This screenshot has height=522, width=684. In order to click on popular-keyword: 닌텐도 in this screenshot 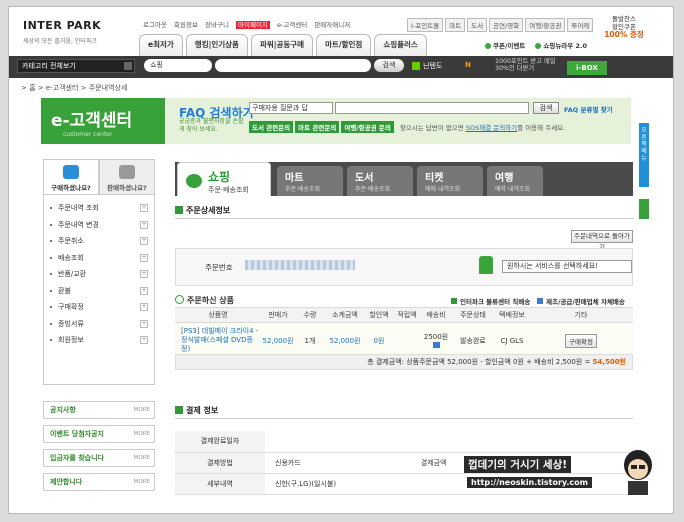, I will do `click(427, 66)`.